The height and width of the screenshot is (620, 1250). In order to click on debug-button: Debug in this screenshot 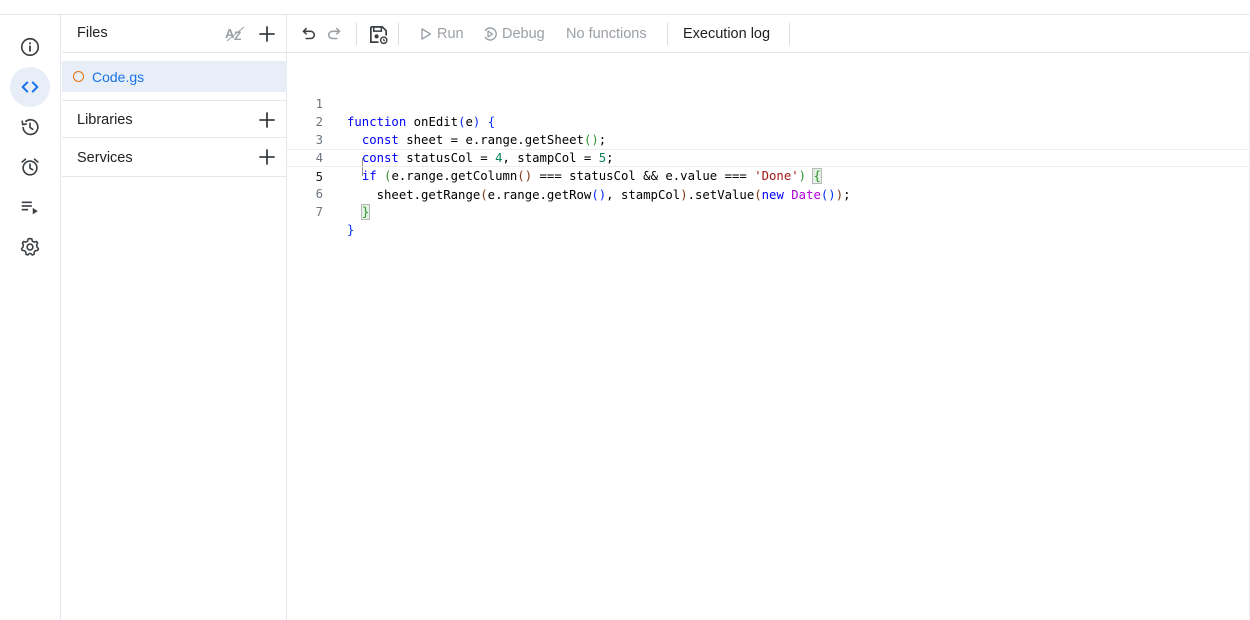, I will do `click(513, 34)`.